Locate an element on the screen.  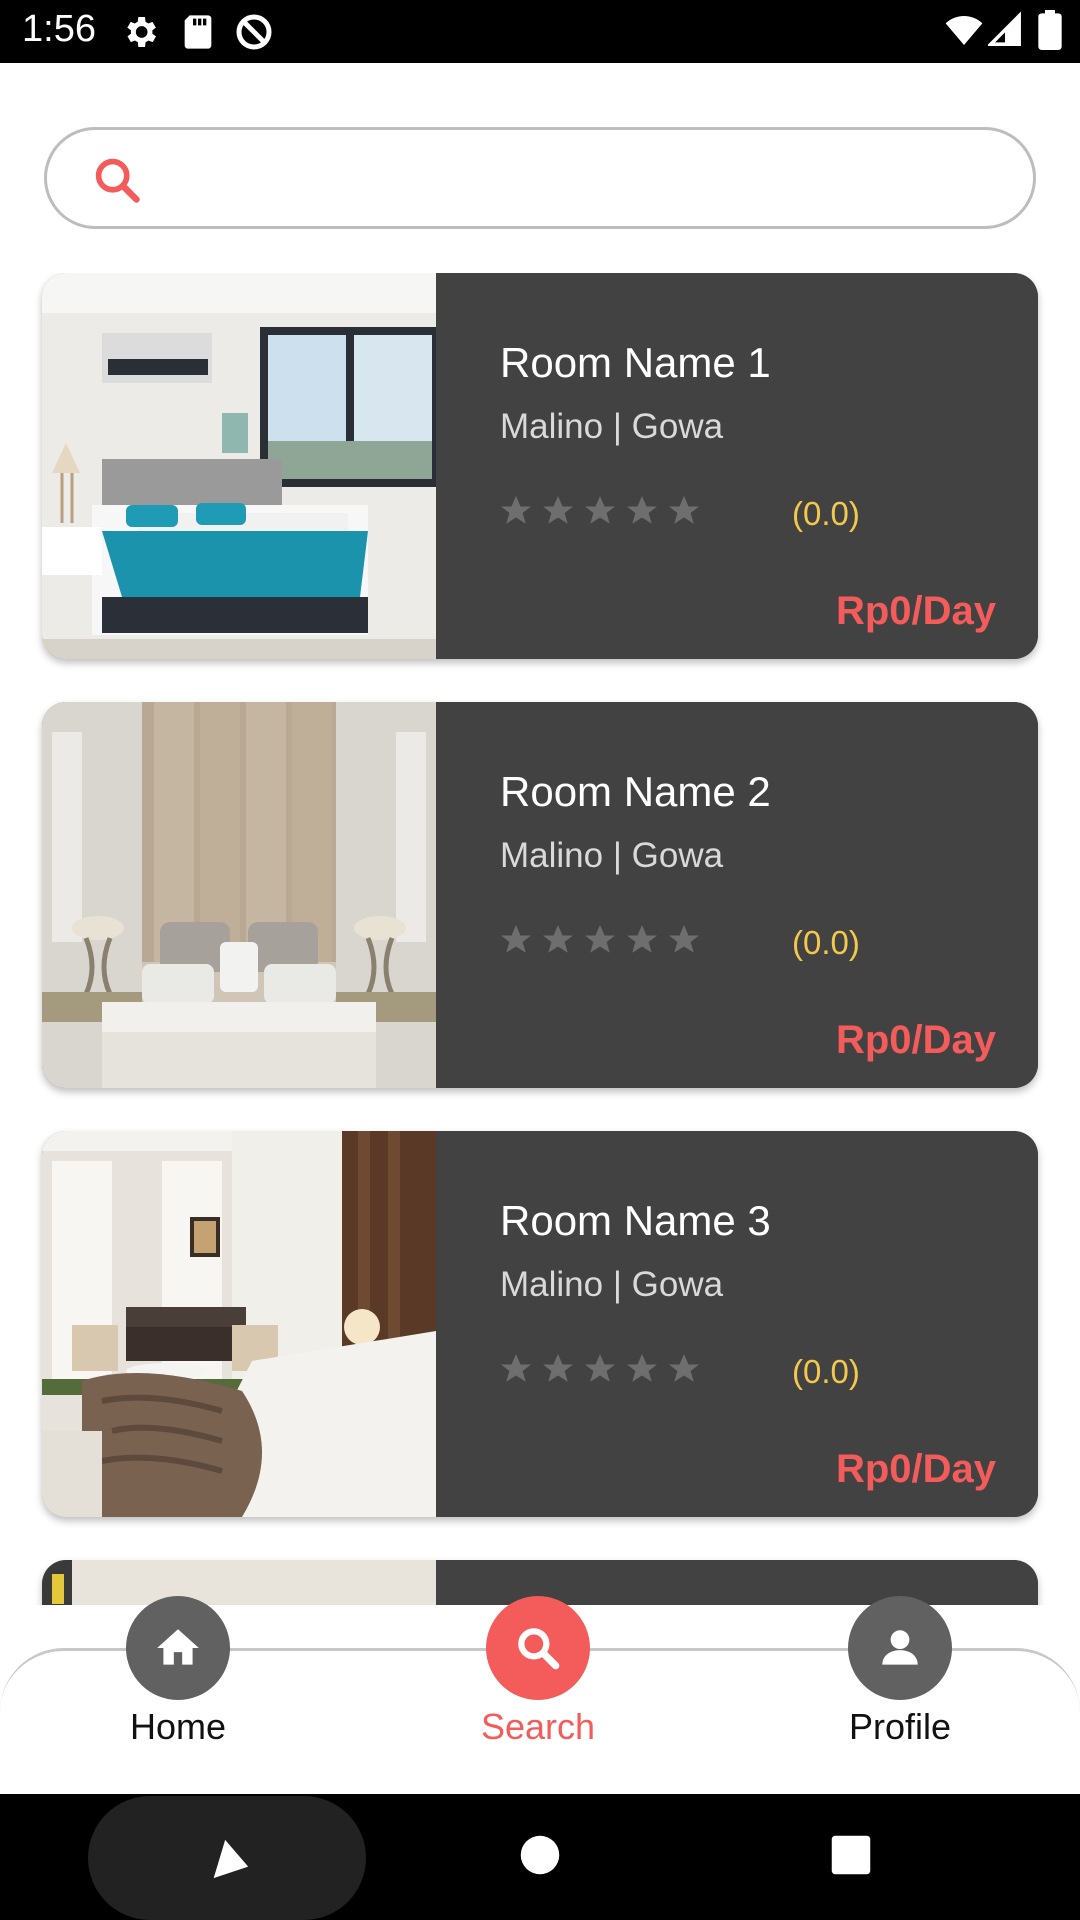
system-navigation-bar is located at coordinates (540, 1857).